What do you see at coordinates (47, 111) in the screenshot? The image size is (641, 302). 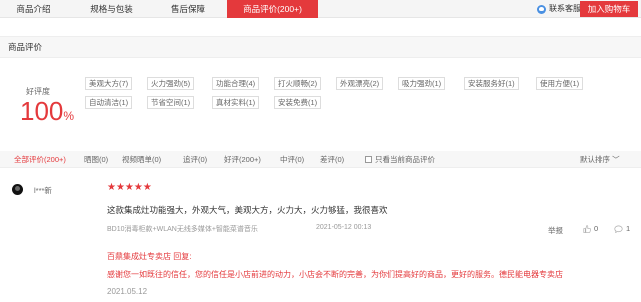 I see `positive-rate-value: 100%` at bounding box center [47, 111].